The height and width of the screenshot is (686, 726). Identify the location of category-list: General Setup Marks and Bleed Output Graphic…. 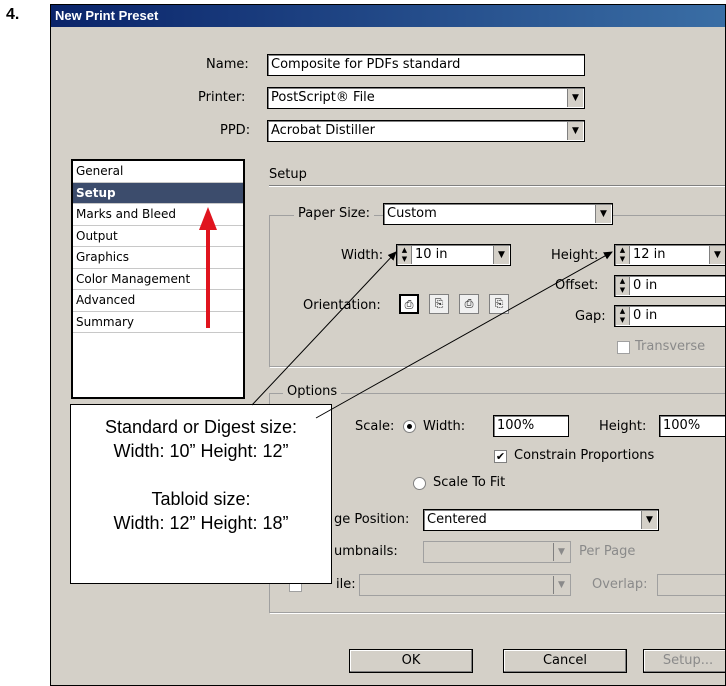
(158, 279).